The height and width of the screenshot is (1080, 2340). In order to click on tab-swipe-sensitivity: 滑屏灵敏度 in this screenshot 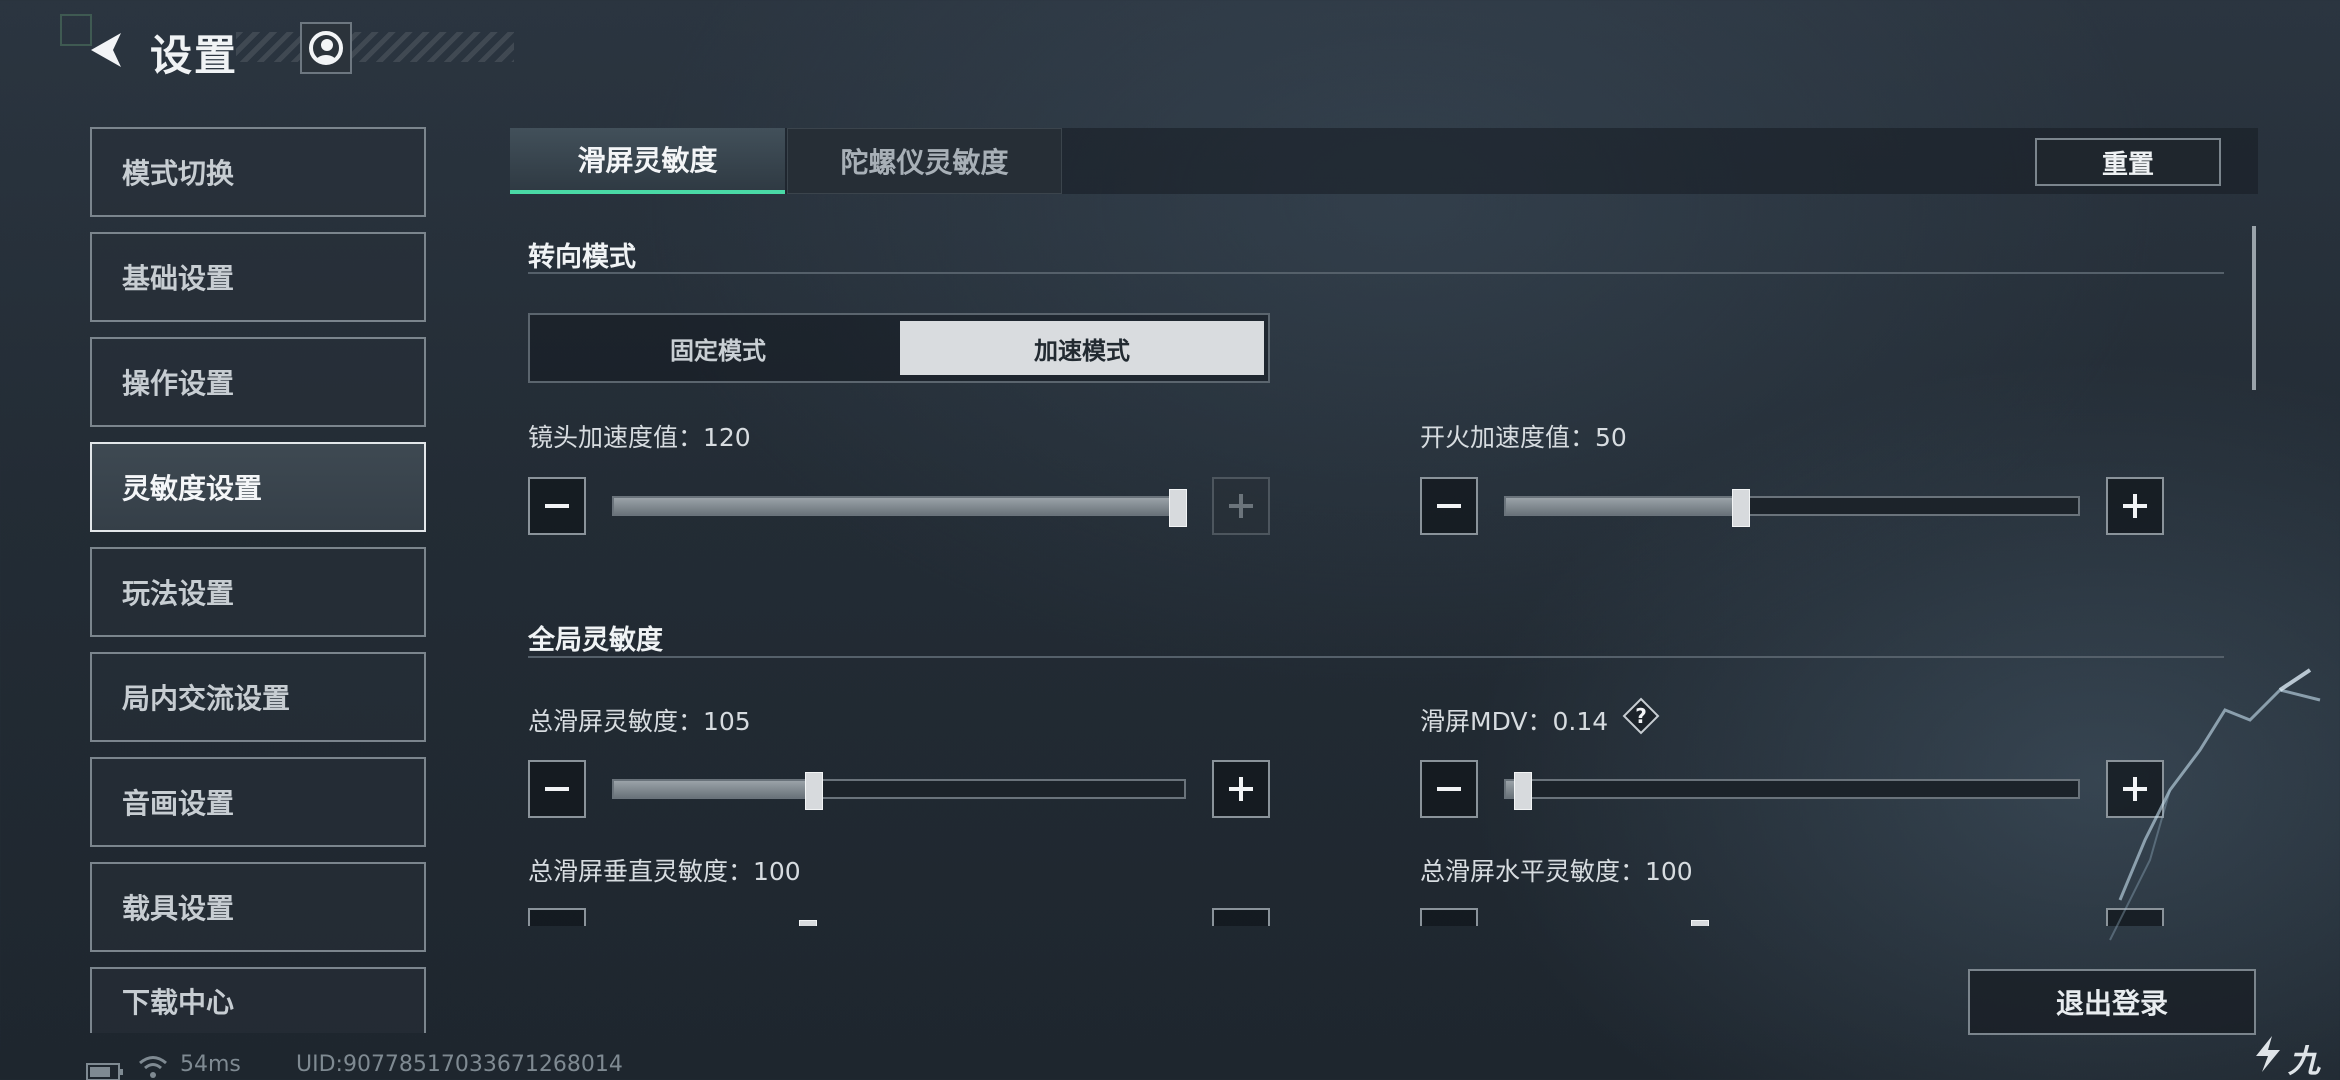, I will do `click(647, 161)`.